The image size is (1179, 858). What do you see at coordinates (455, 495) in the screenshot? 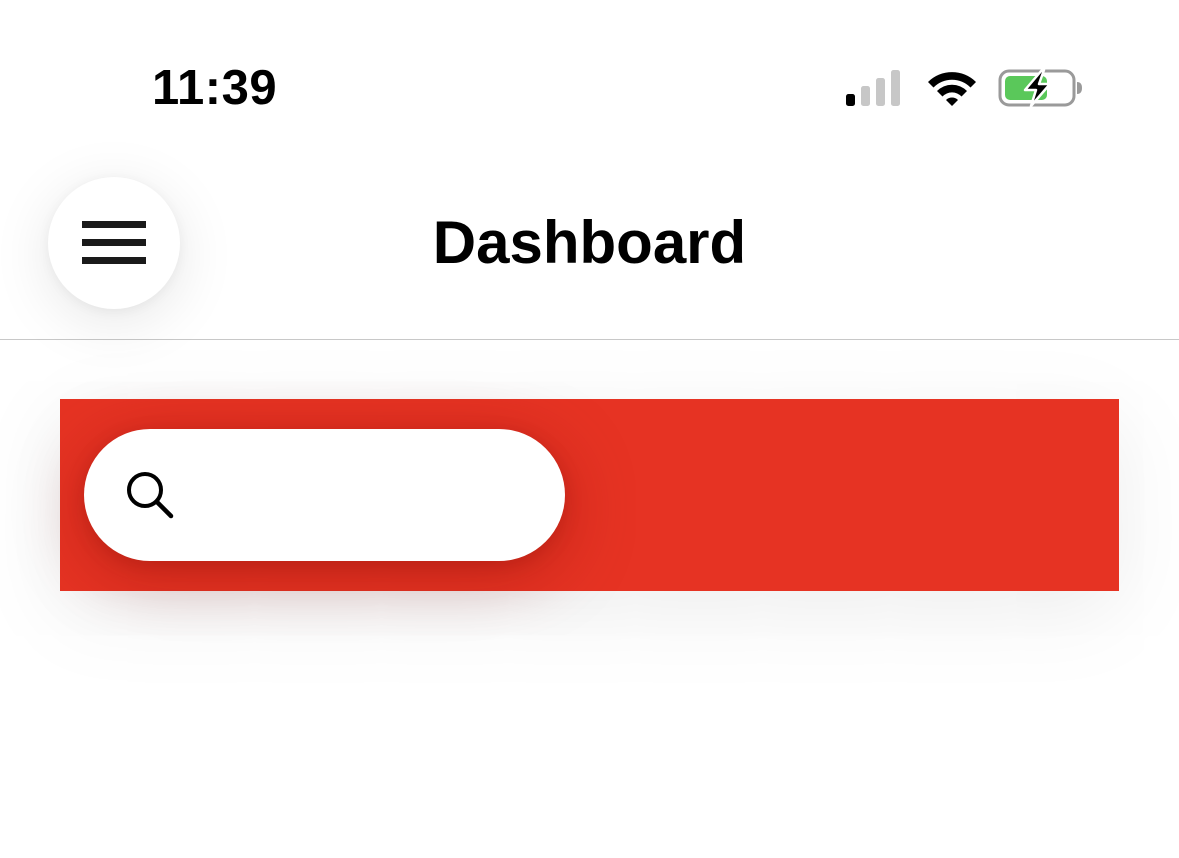
I see `search-input` at bounding box center [455, 495].